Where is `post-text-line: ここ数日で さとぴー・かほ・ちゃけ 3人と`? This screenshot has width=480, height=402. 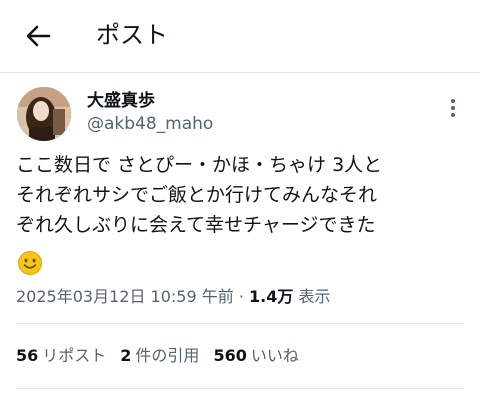
post-text-line: ここ数日で さとぴー・かほ・ちゃけ 3人と is located at coordinates (199, 165).